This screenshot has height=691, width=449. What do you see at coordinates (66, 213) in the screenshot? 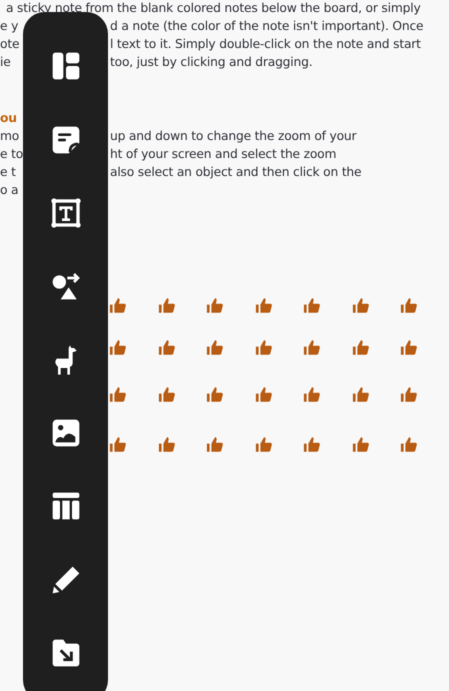
I see `text-box-icon` at bounding box center [66, 213].